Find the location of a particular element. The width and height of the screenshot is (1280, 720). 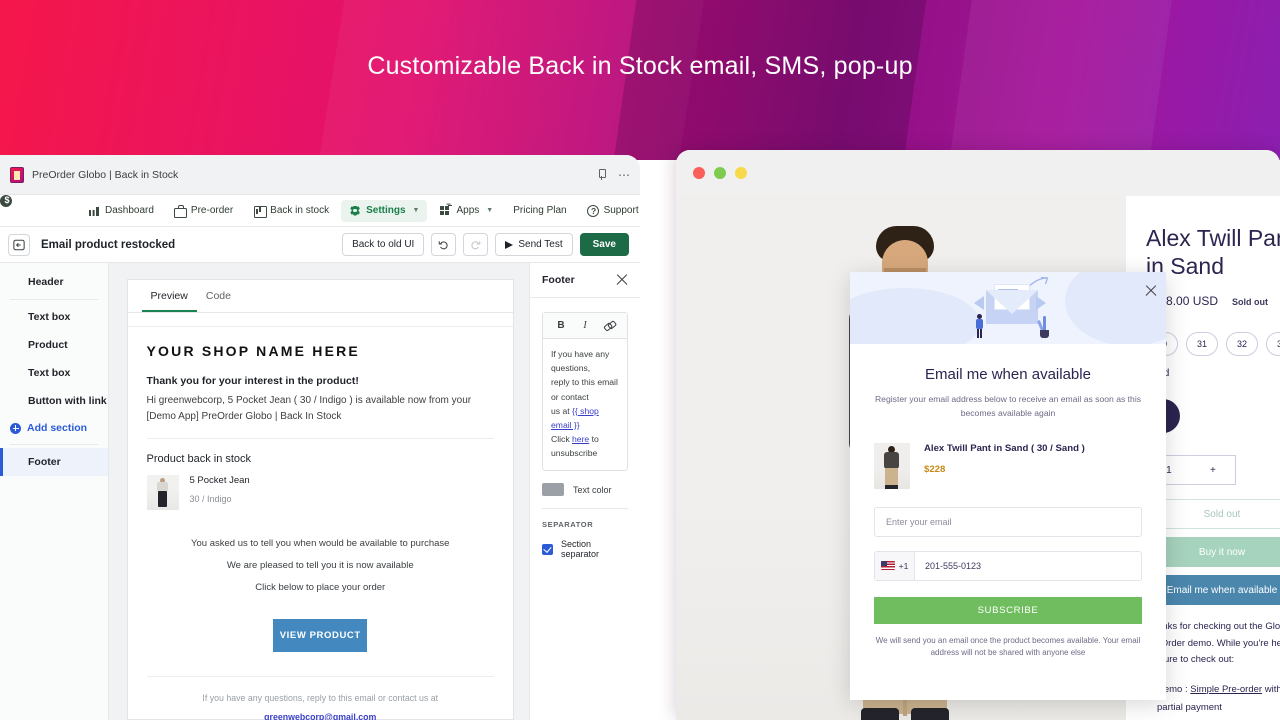

email-product-name: 5 Pocket Jean is located at coordinates (219, 480).